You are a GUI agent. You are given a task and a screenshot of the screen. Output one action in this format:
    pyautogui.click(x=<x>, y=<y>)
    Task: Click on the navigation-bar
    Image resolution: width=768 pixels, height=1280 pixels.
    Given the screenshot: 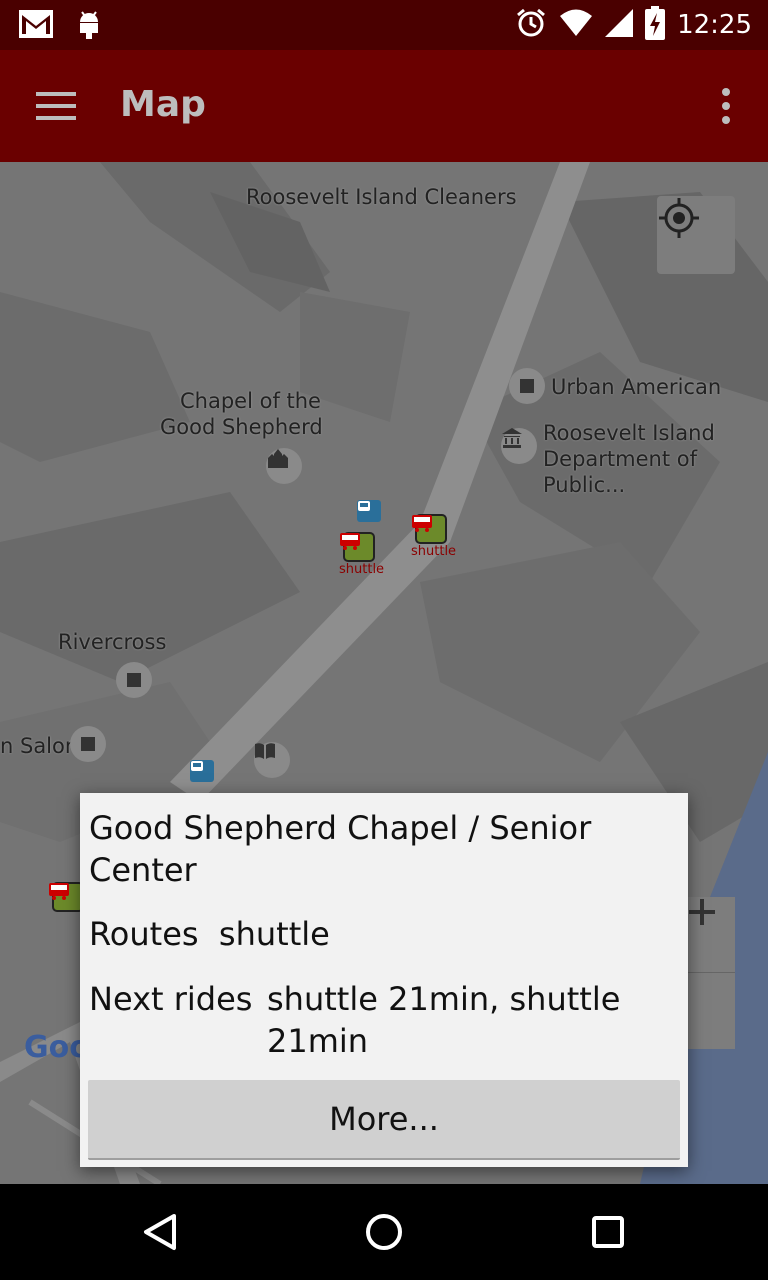 What is the action you would take?
    pyautogui.click(x=384, y=1232)
    